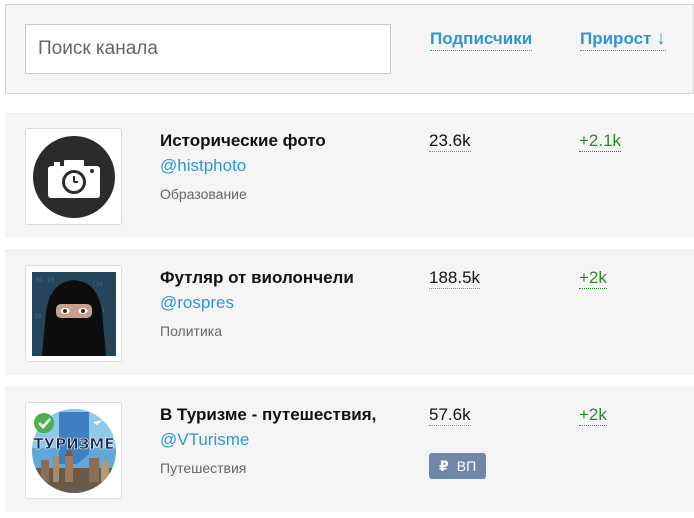 This screenshot has width=694, height=518. I want to click on channel-handle-link: @histphoto, so click(203, 166).